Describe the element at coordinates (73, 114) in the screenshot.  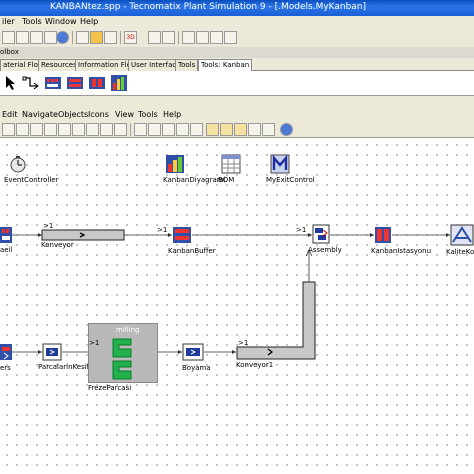
I see `menu-objects: Objects` at that location.